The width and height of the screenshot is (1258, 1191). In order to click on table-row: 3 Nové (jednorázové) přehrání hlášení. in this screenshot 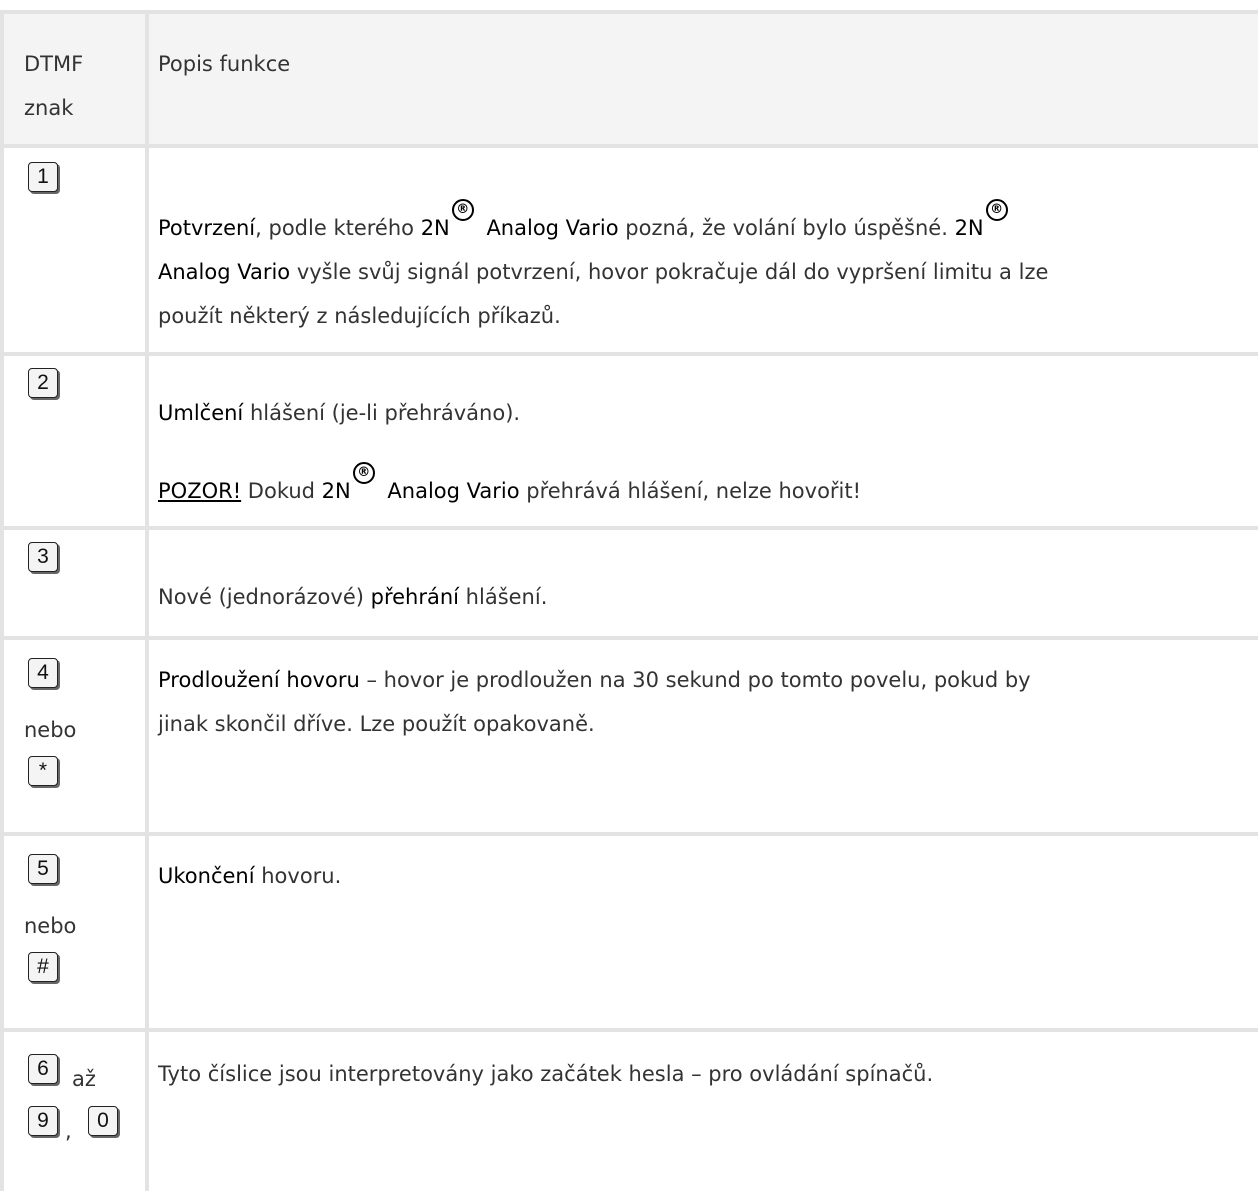, I will do `click(629, 583)`.